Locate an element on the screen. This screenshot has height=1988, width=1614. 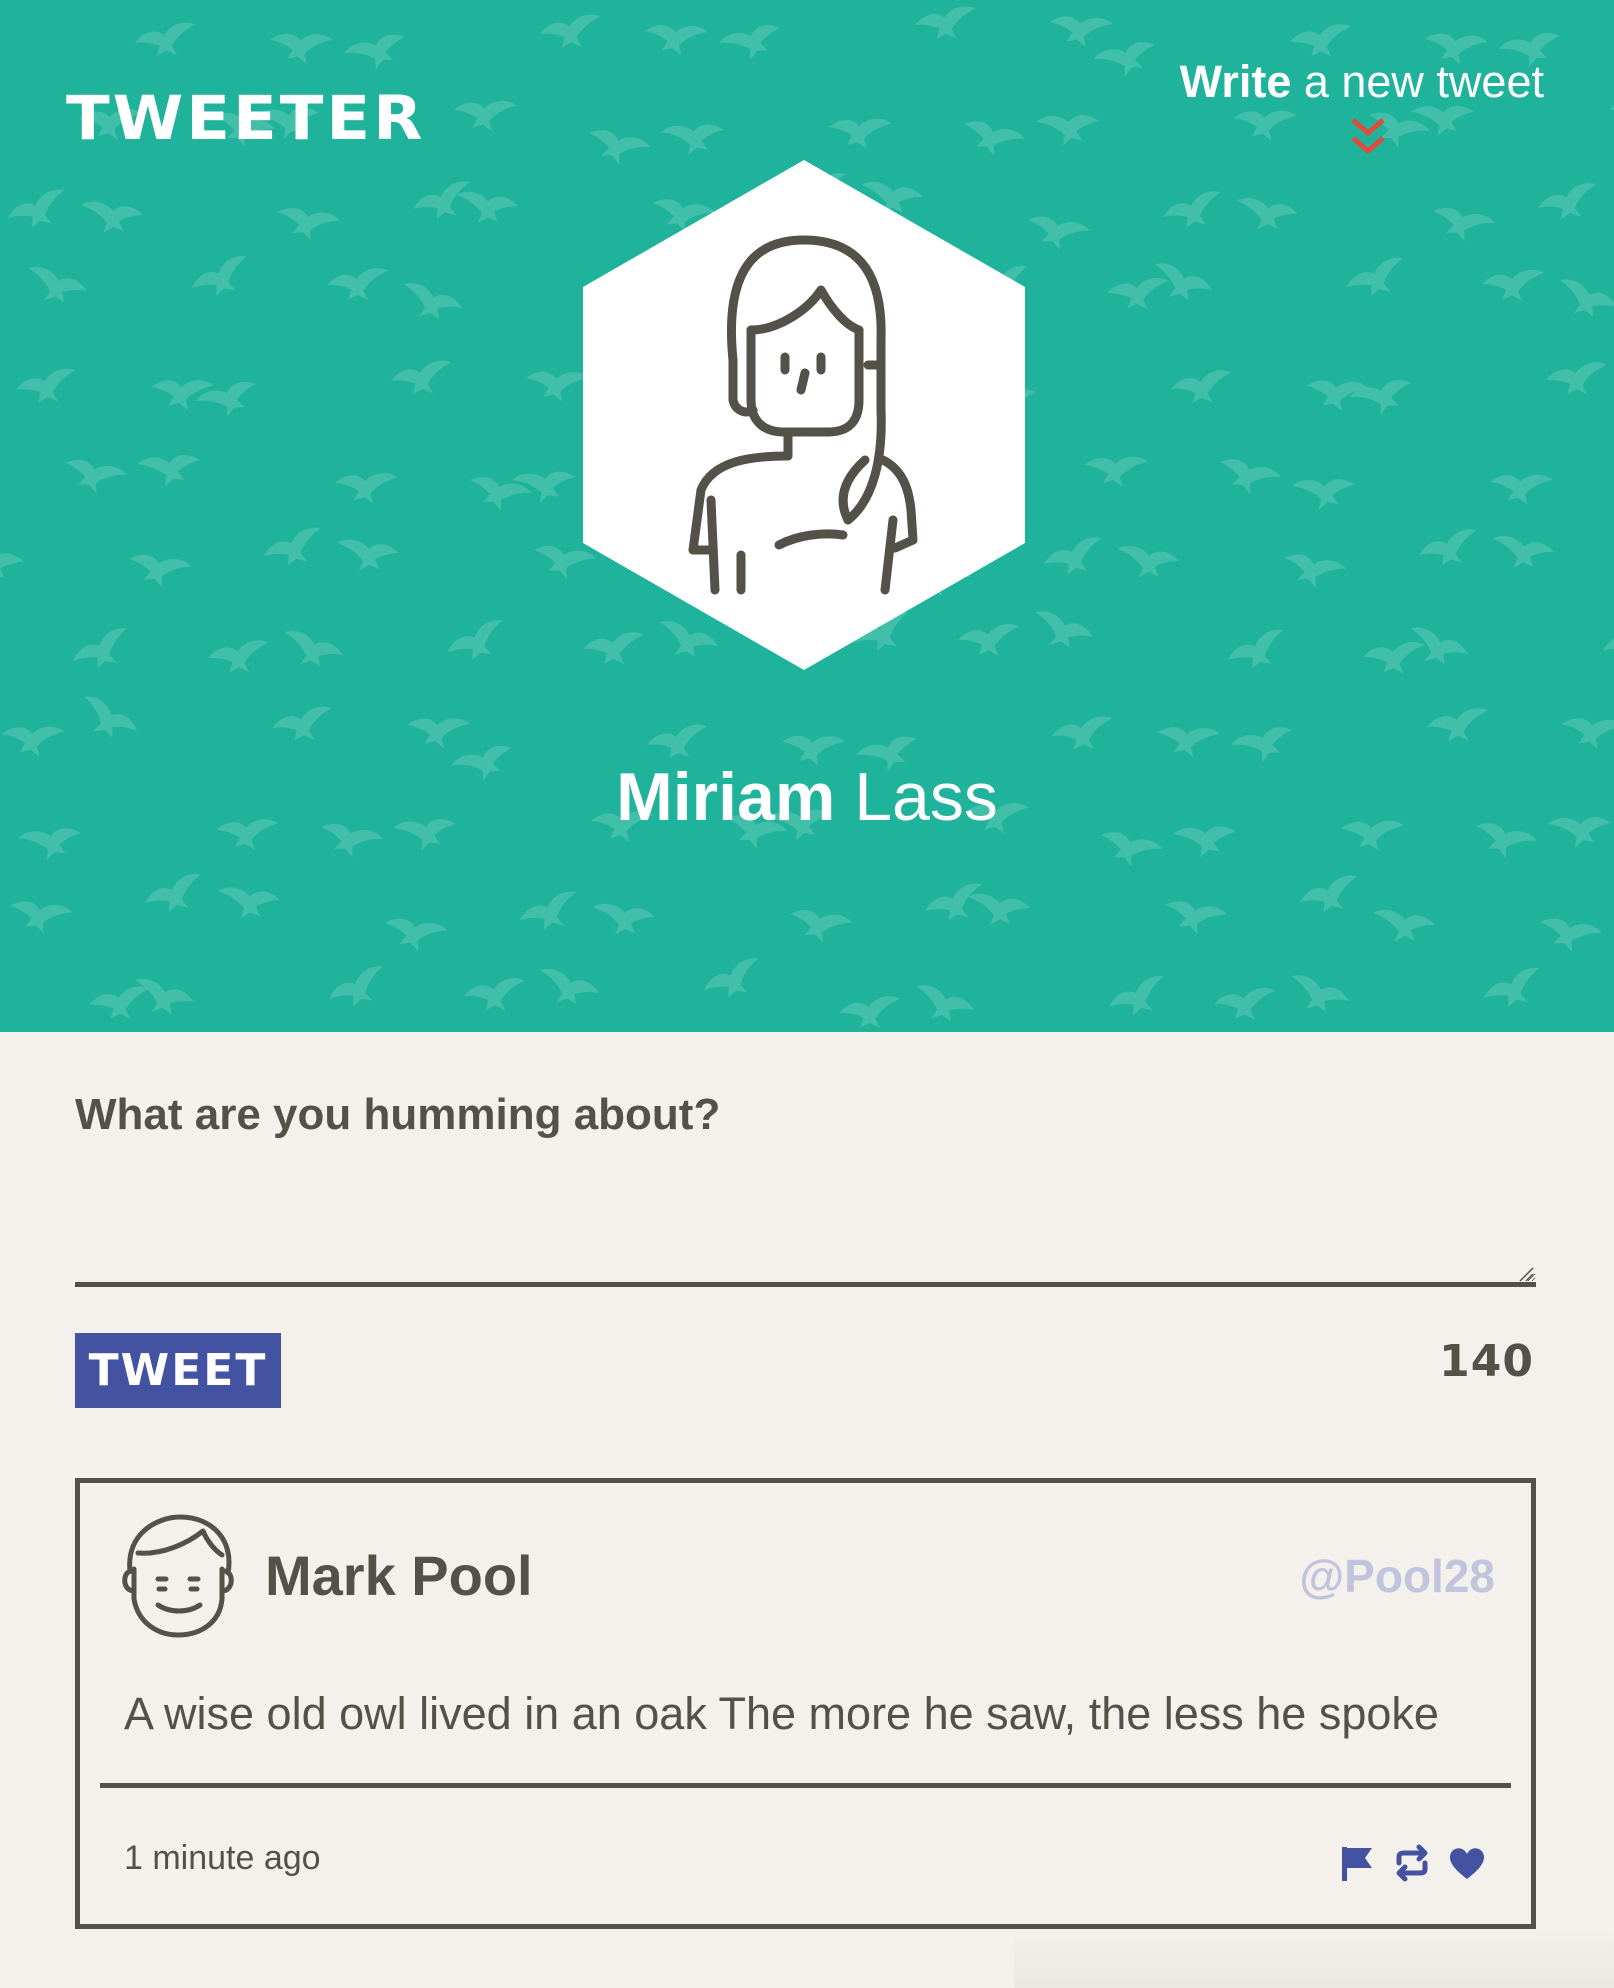
character-counter: 140 is located at coordinates (1486, 1361).